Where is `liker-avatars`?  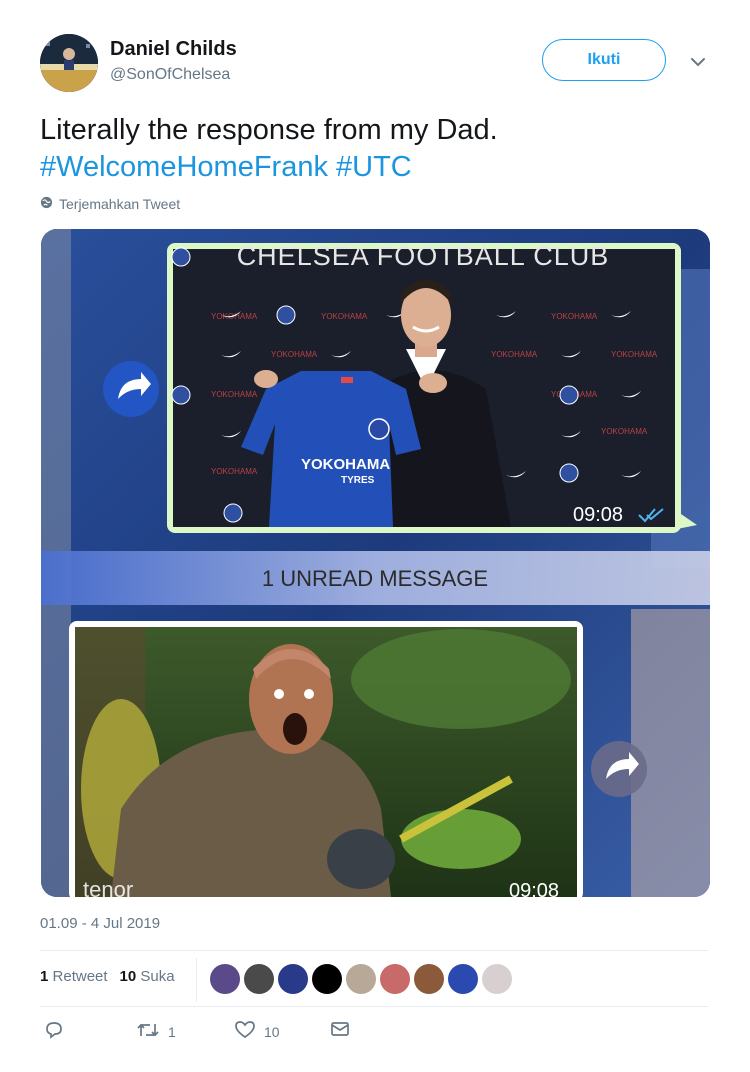 liker-avatars is located at coordinates (361, 979).